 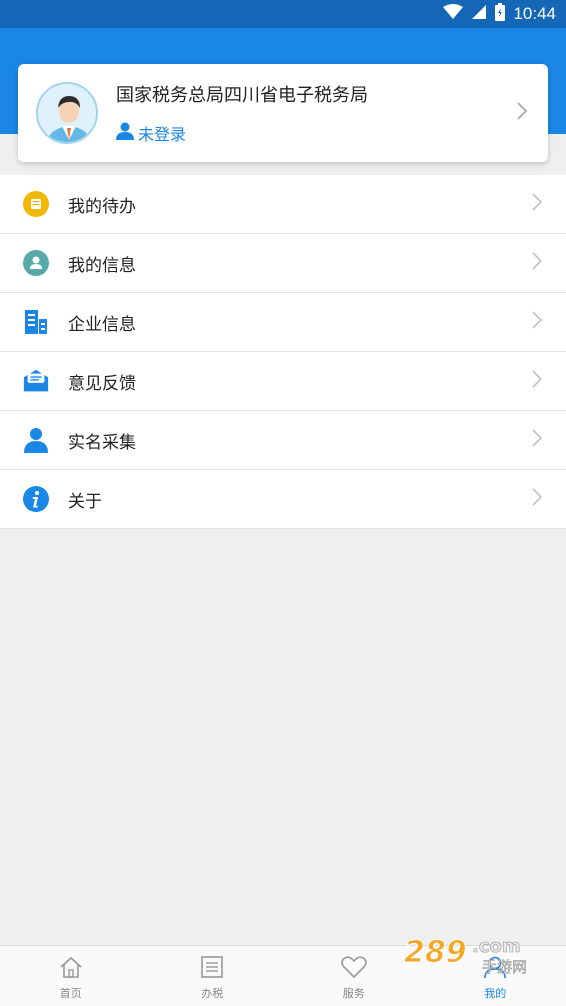 I want to click on person-icon, so click(x=125, y=133).